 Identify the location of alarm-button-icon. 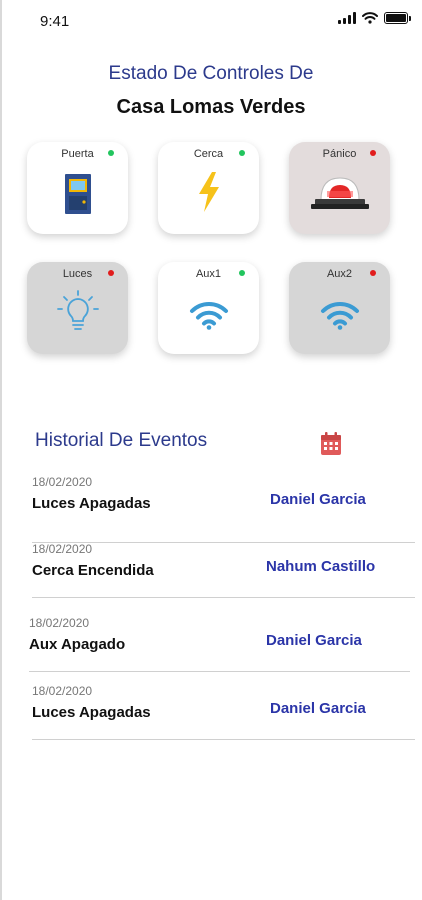
(339, 193).